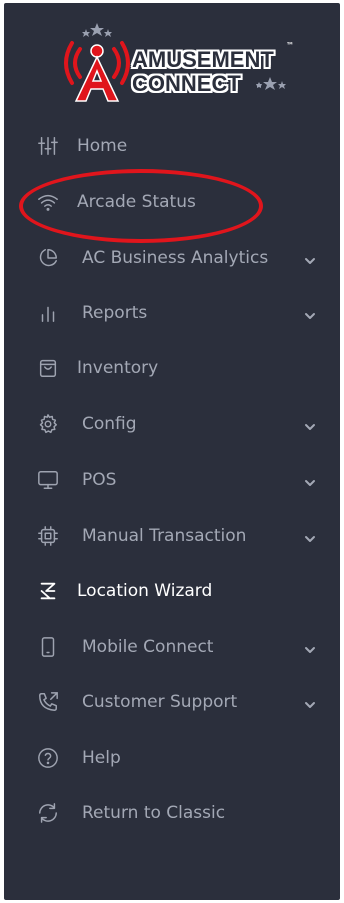 The image size is (344, 903). What do you see at coordinates (48, 813) in the screenshot?
I see `refresh-icon` at bounding box center [48, 813].